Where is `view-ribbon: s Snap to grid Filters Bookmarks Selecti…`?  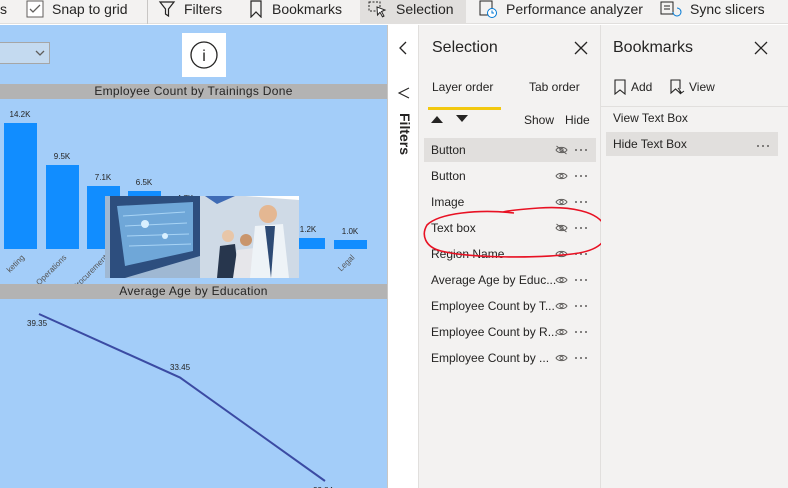
view-ribbon: s Snap to grid Filters Bookmarks Selecti… is located at coordinates (394, 12).